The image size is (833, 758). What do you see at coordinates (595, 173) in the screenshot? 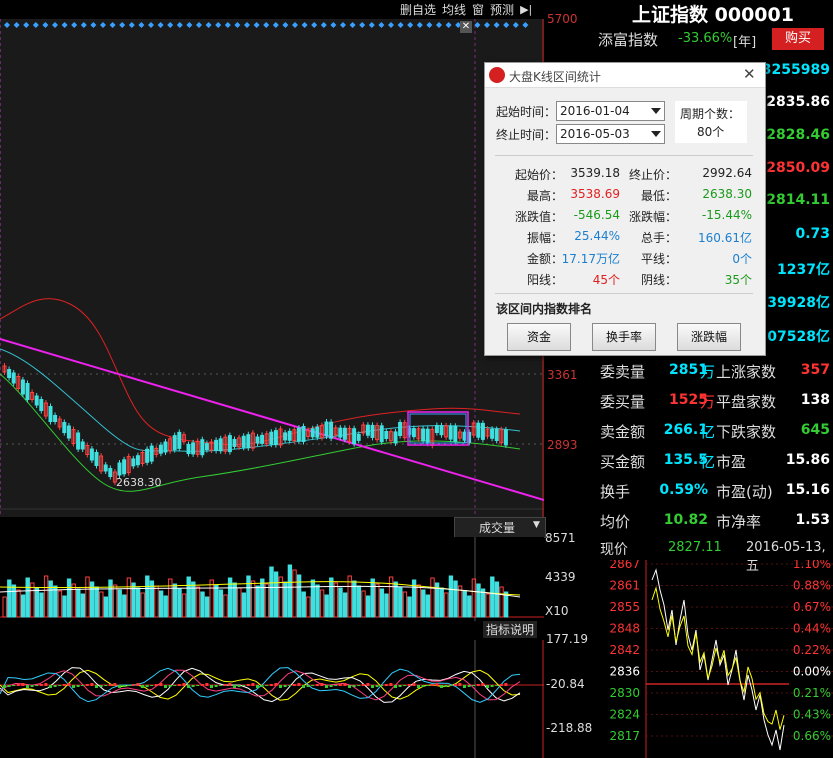
I see `dialog-stat-value: 3539.18` at bounding box center [595, 173].